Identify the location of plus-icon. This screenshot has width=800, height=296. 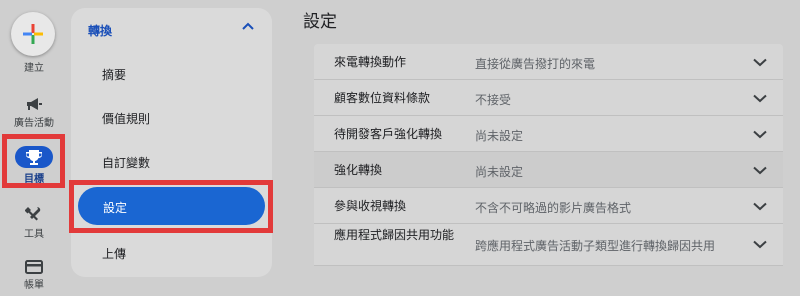
(33, 34).